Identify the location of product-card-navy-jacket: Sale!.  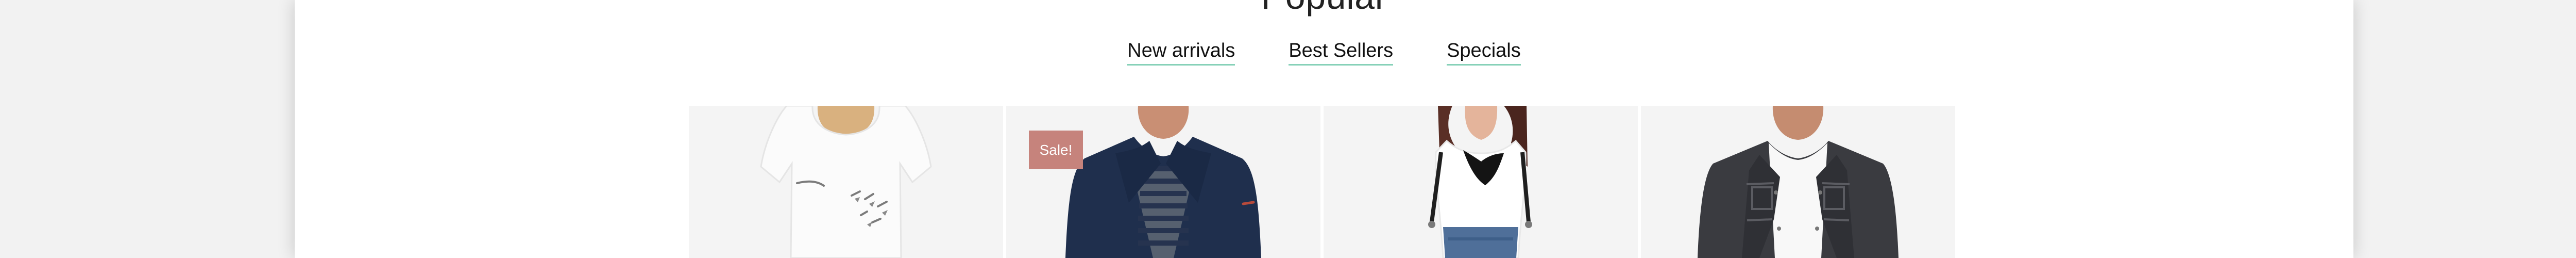
(1163, 182).